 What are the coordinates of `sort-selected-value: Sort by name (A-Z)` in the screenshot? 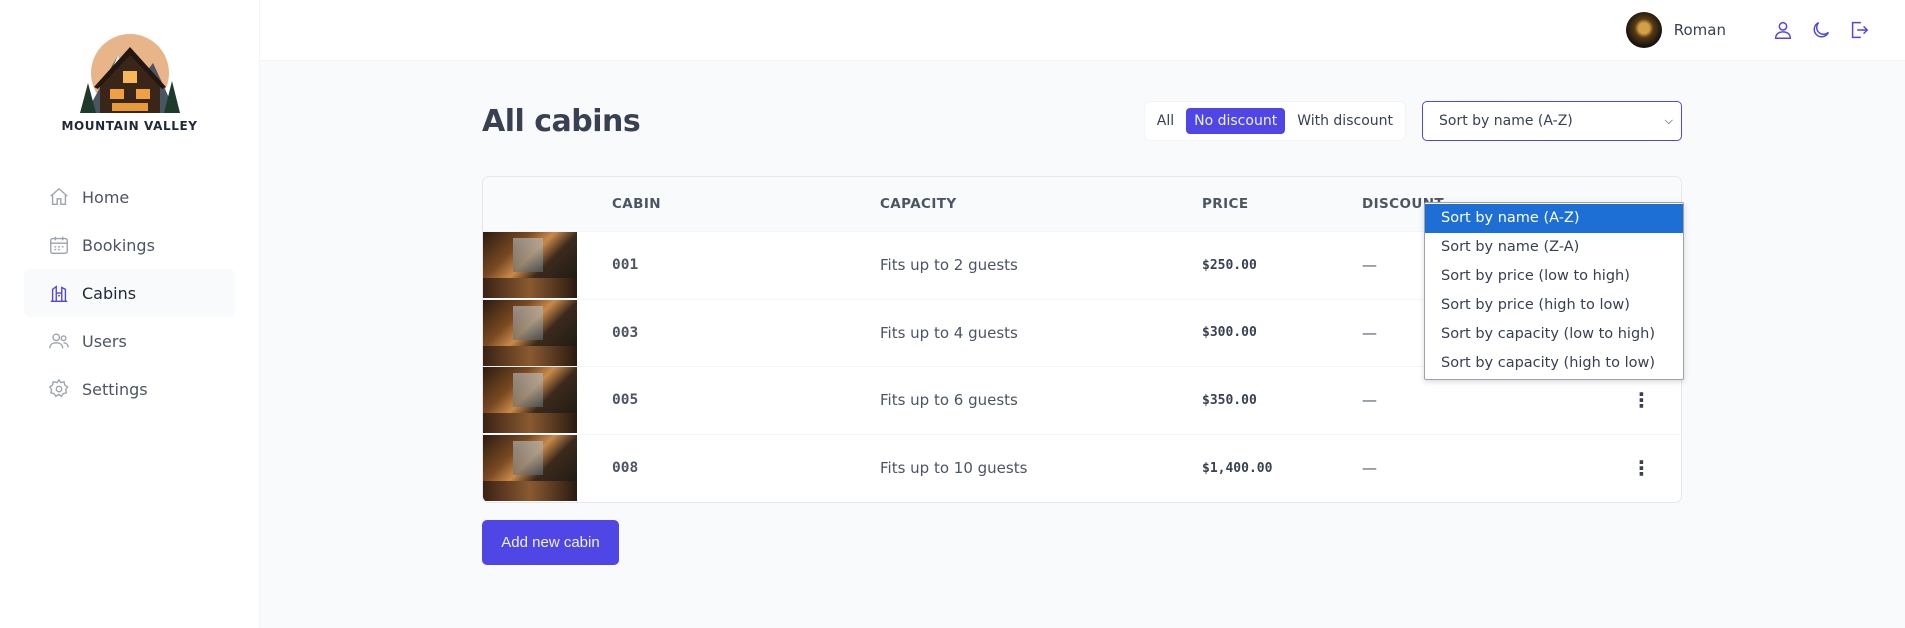 It's located at (1506, 121).